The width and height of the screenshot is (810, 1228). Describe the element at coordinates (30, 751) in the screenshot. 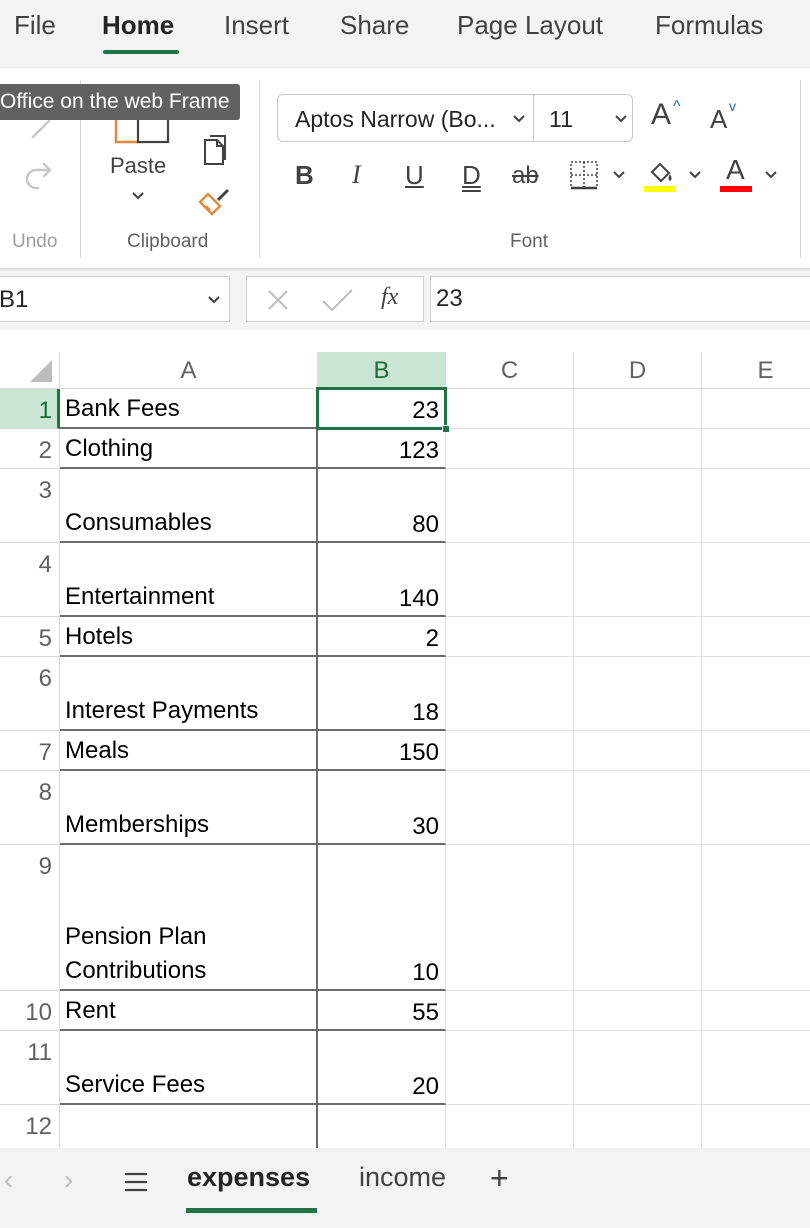

I see `row-header: 7` at that location.